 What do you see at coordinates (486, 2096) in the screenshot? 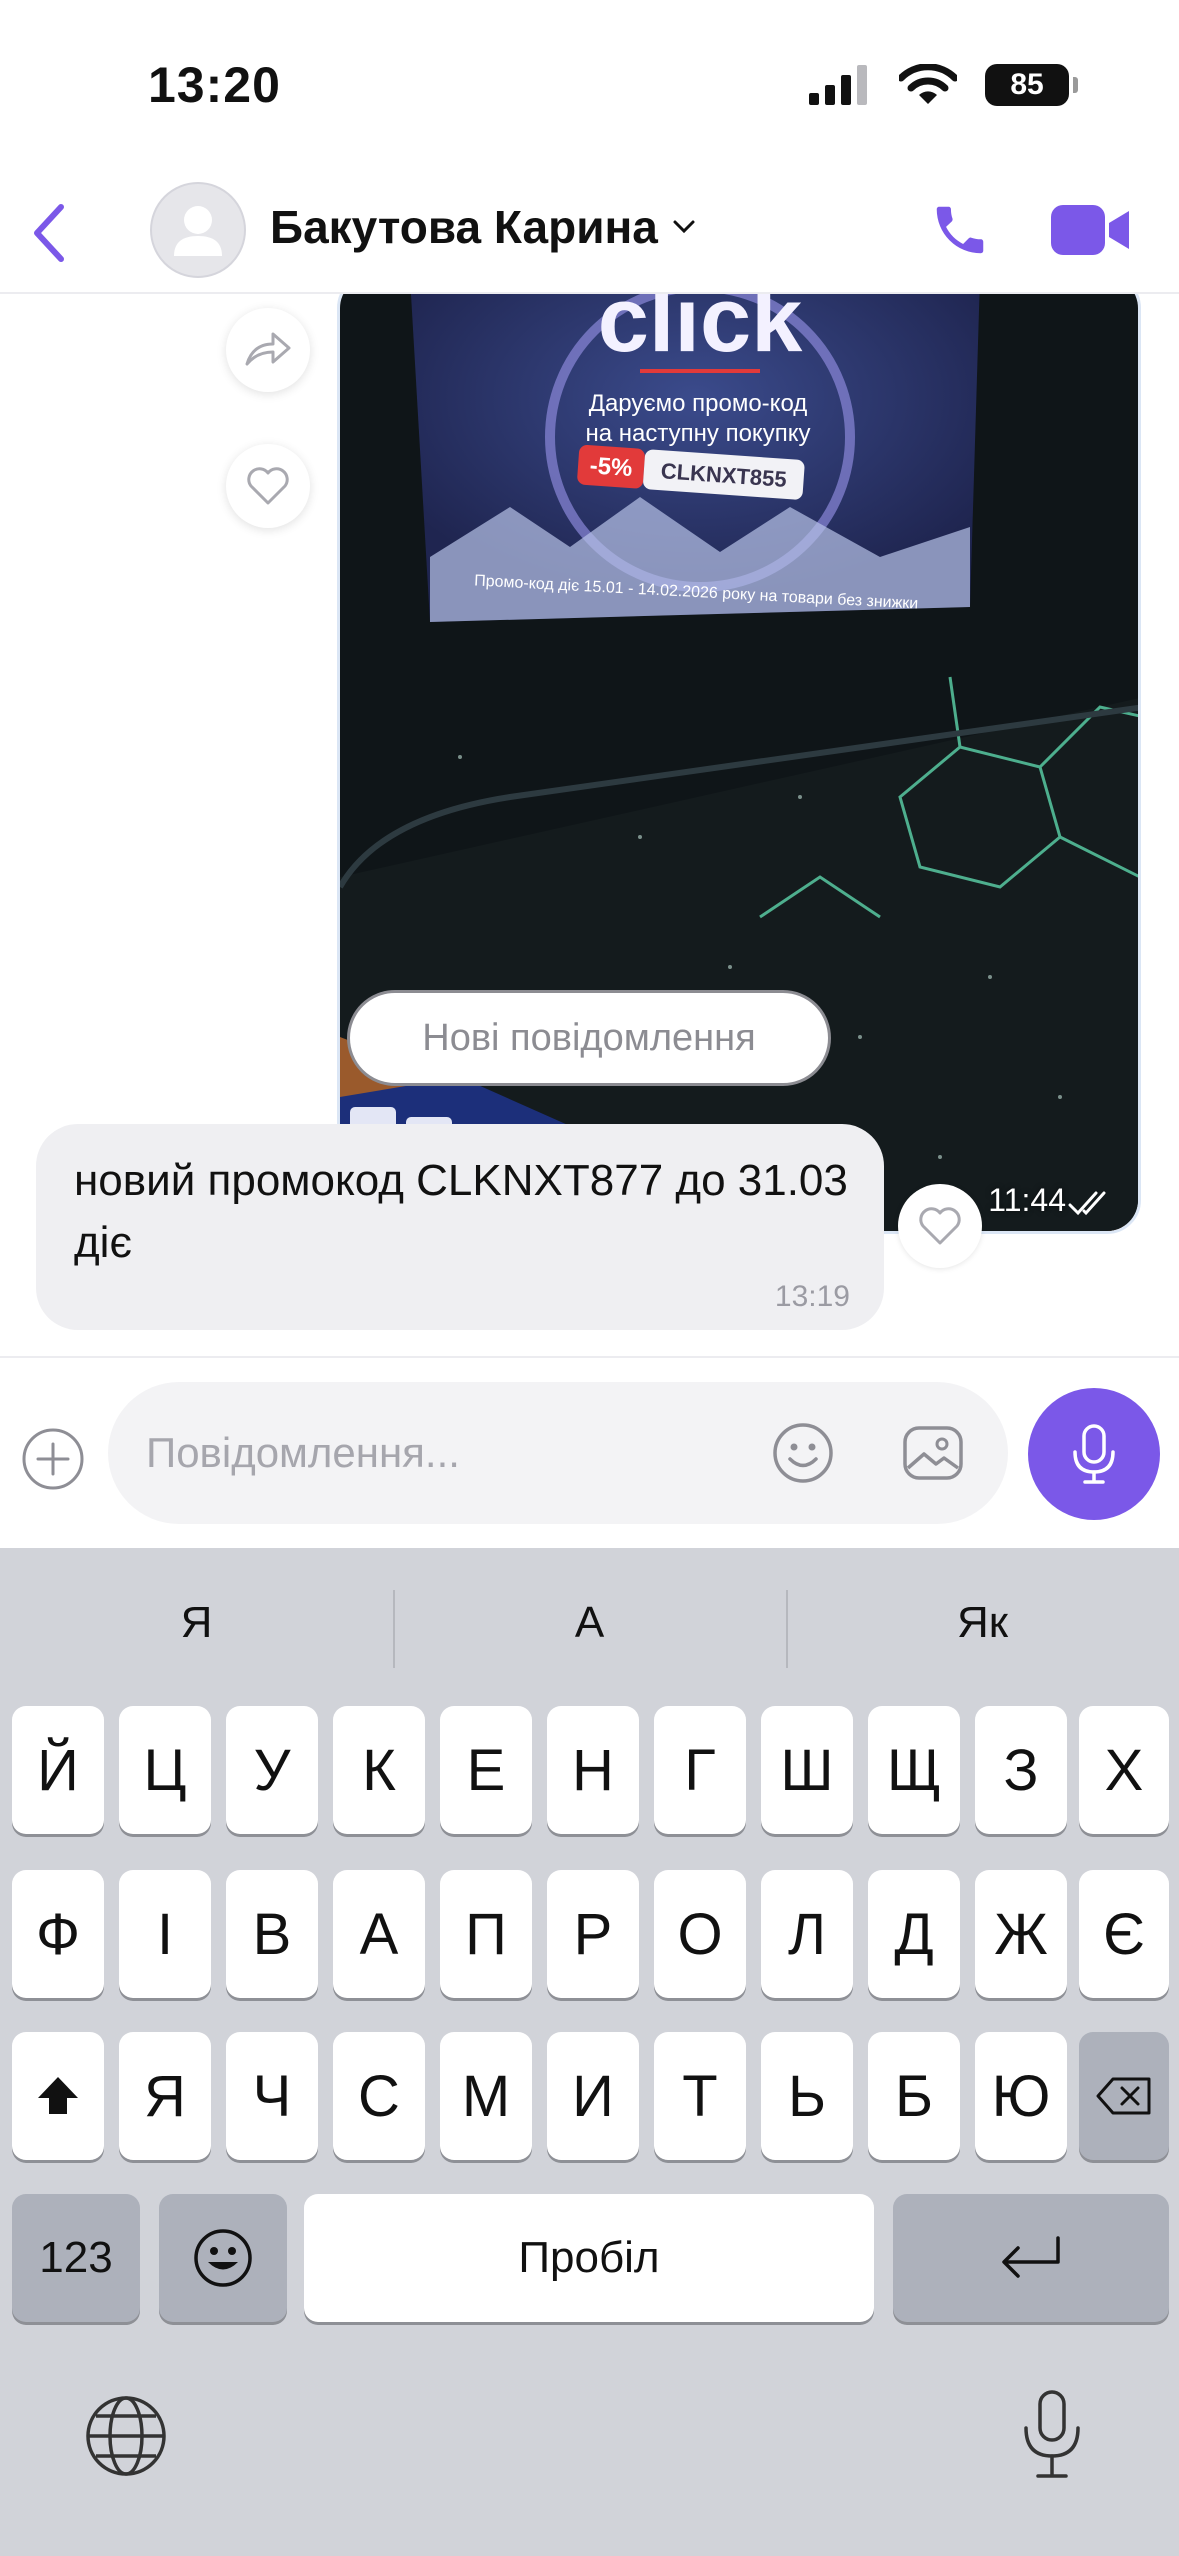
I see `key: М` at bounding box center [486, 2096].